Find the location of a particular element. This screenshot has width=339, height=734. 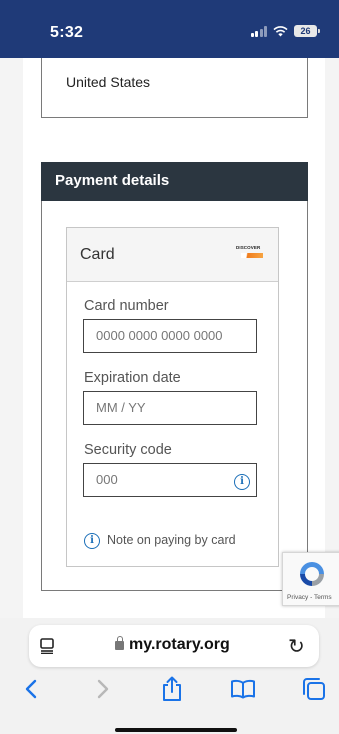

discover-logo: DISCOVER is located at coordinates (250, 253).